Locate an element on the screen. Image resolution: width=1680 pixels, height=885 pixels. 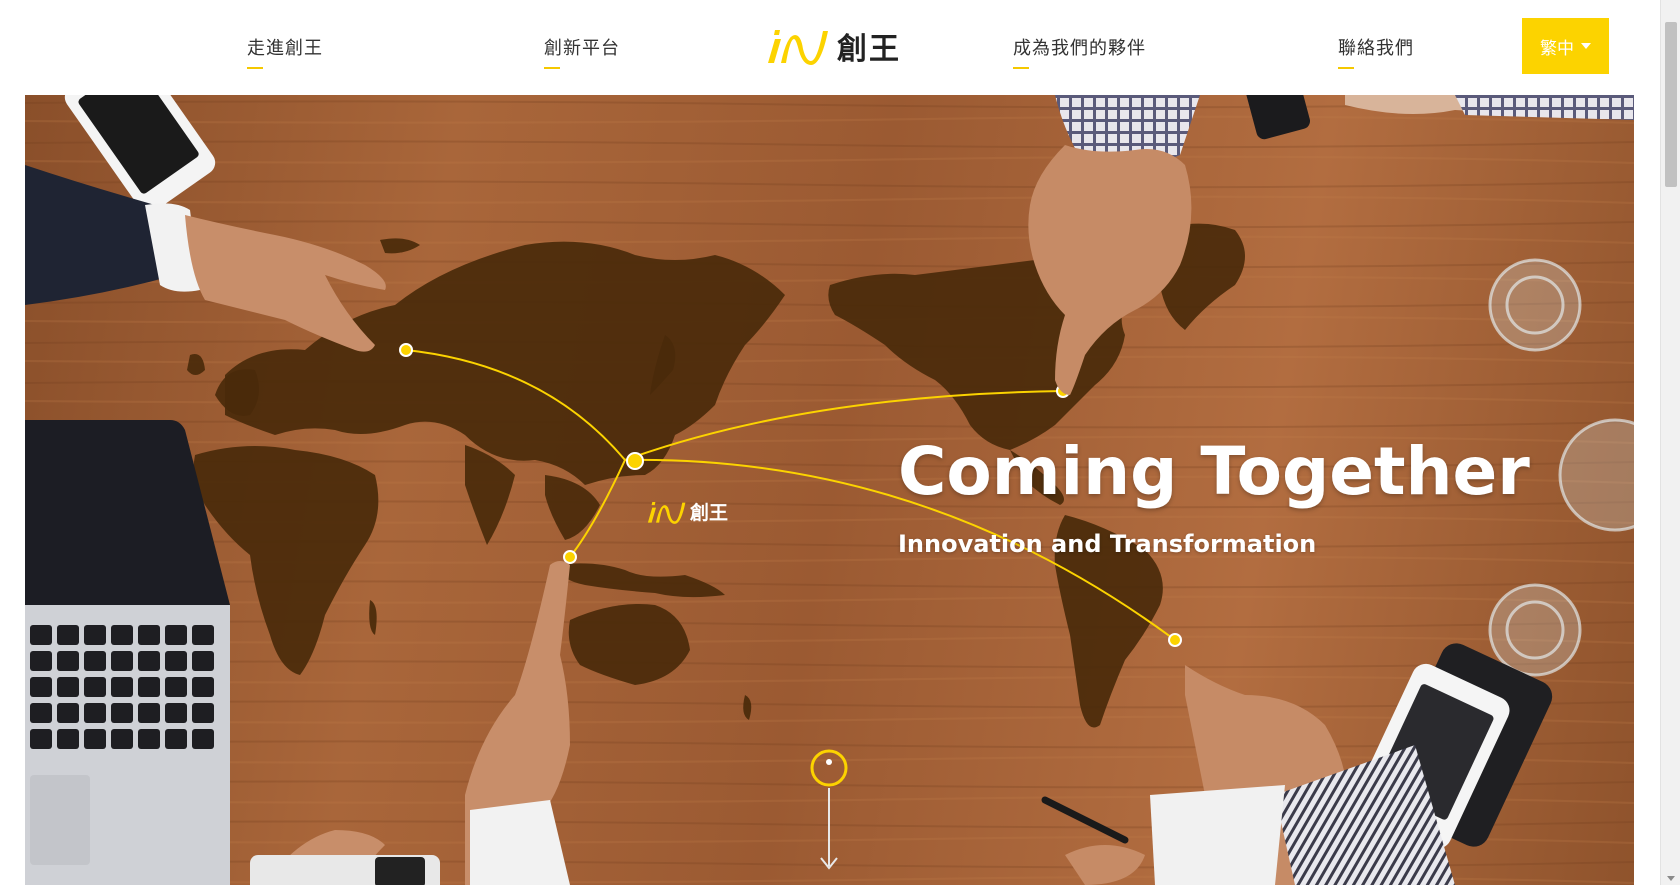
site-logo: 創王 is located at coordinates (833, 46).